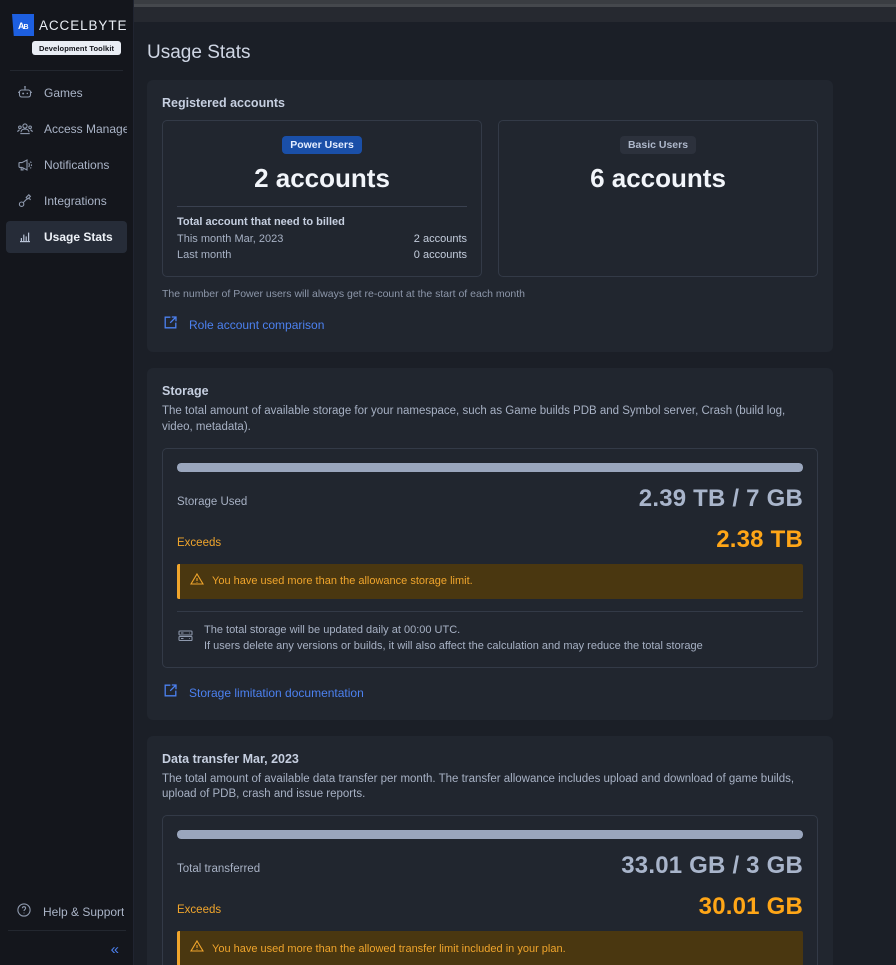 The image size is (896, 965). Describe the element at coordinates (759, 539) in the screenshot. I see `storage-exceeds-value: 2.38 TB` at that location.